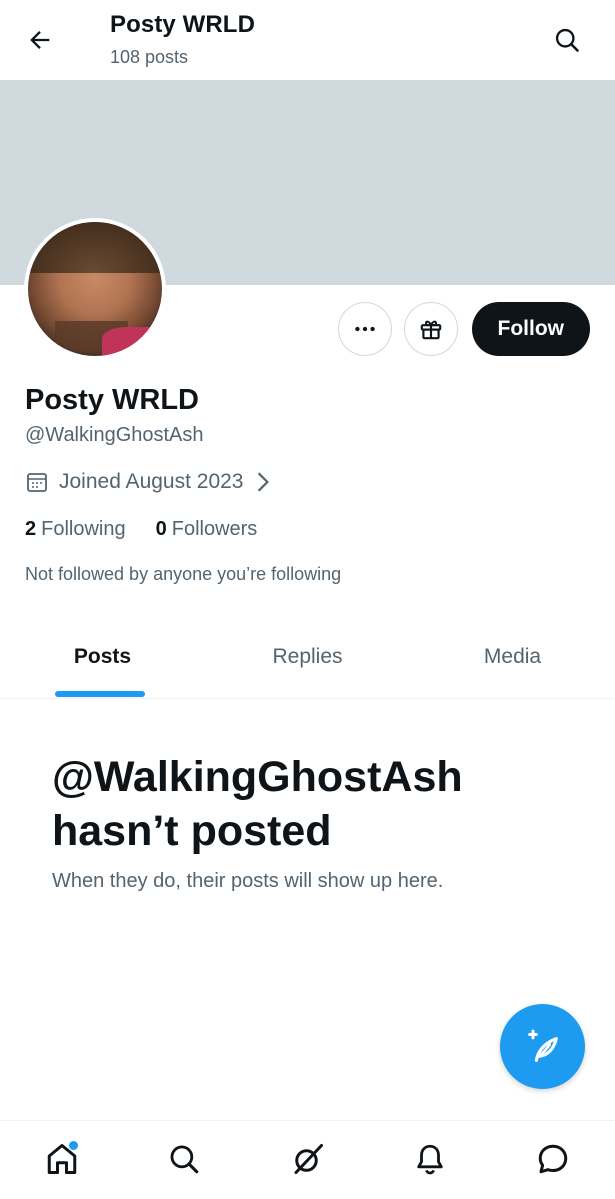 Image resolution: width=615 pixels, height=1199 pixels. I want to click on followers-link: 0 Followers, so click(207, 529).